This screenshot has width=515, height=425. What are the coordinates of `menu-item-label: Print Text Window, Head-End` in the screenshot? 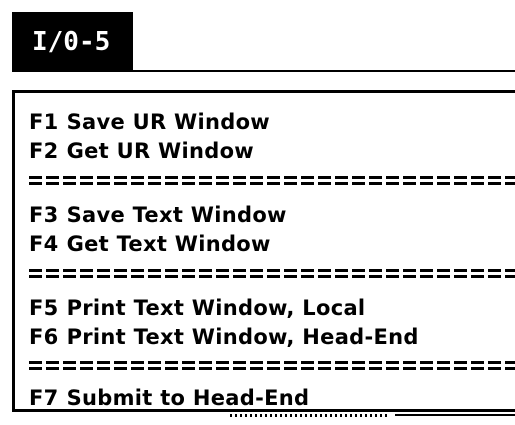 It's located at (242, 337).